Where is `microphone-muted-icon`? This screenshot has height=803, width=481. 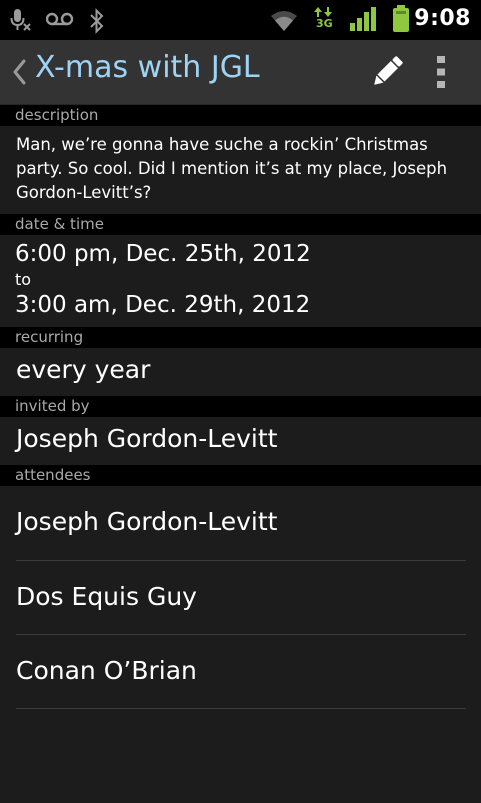
microphone-muted-icon is located at coordinates (20, 20).